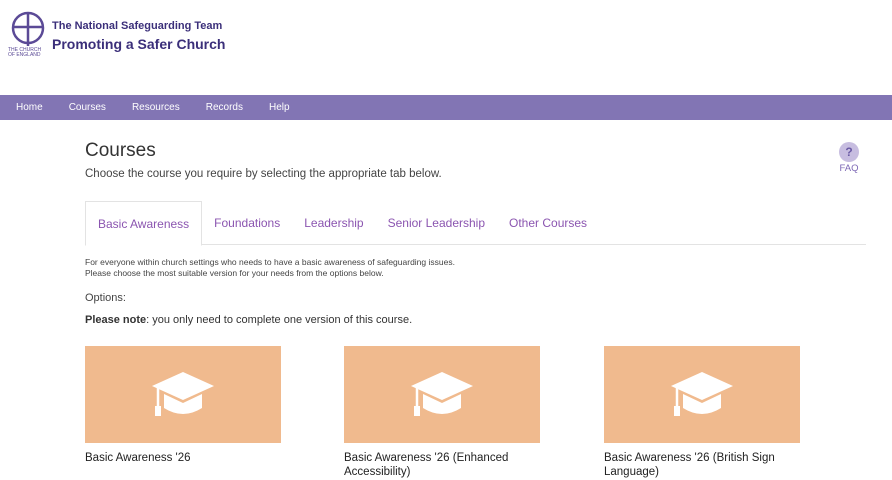 The image size is (892, 480). I want to click on church-of-england-cross-icon: THE CHURCH OF ENGLAND, so click(28, 36).